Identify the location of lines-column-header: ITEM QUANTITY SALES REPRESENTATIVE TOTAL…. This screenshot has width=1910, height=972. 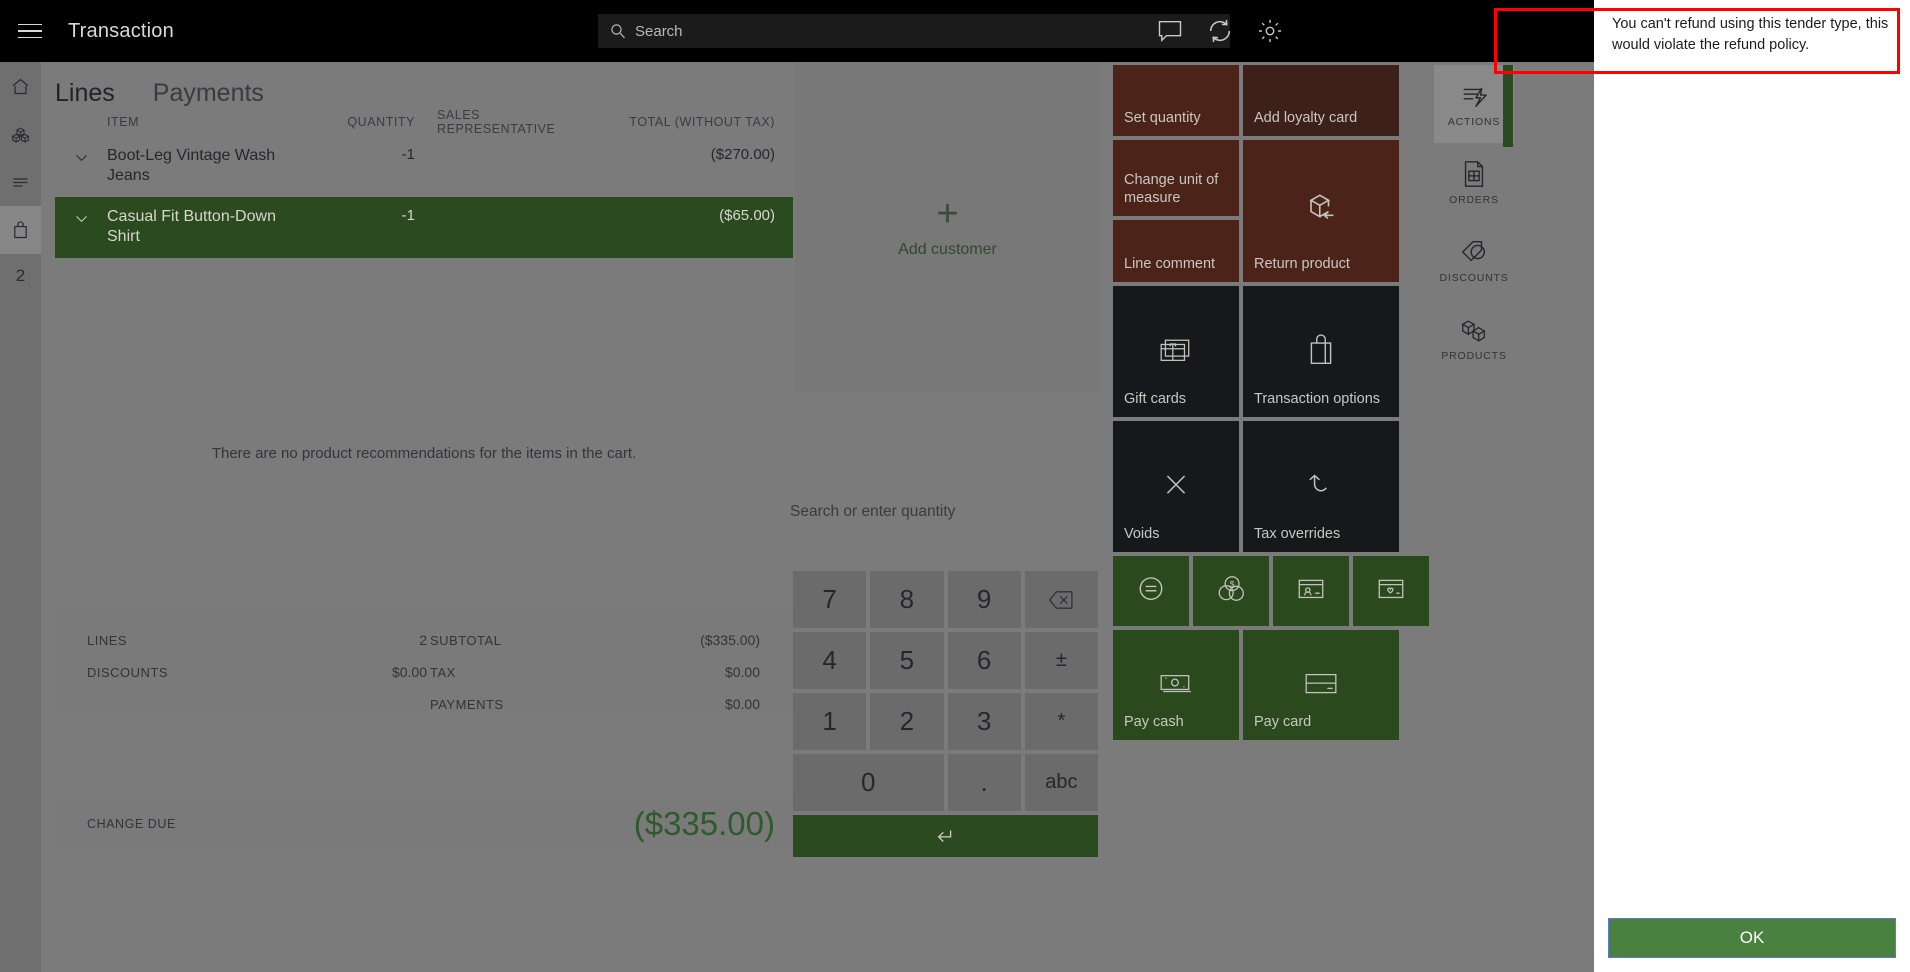
(424, 122).